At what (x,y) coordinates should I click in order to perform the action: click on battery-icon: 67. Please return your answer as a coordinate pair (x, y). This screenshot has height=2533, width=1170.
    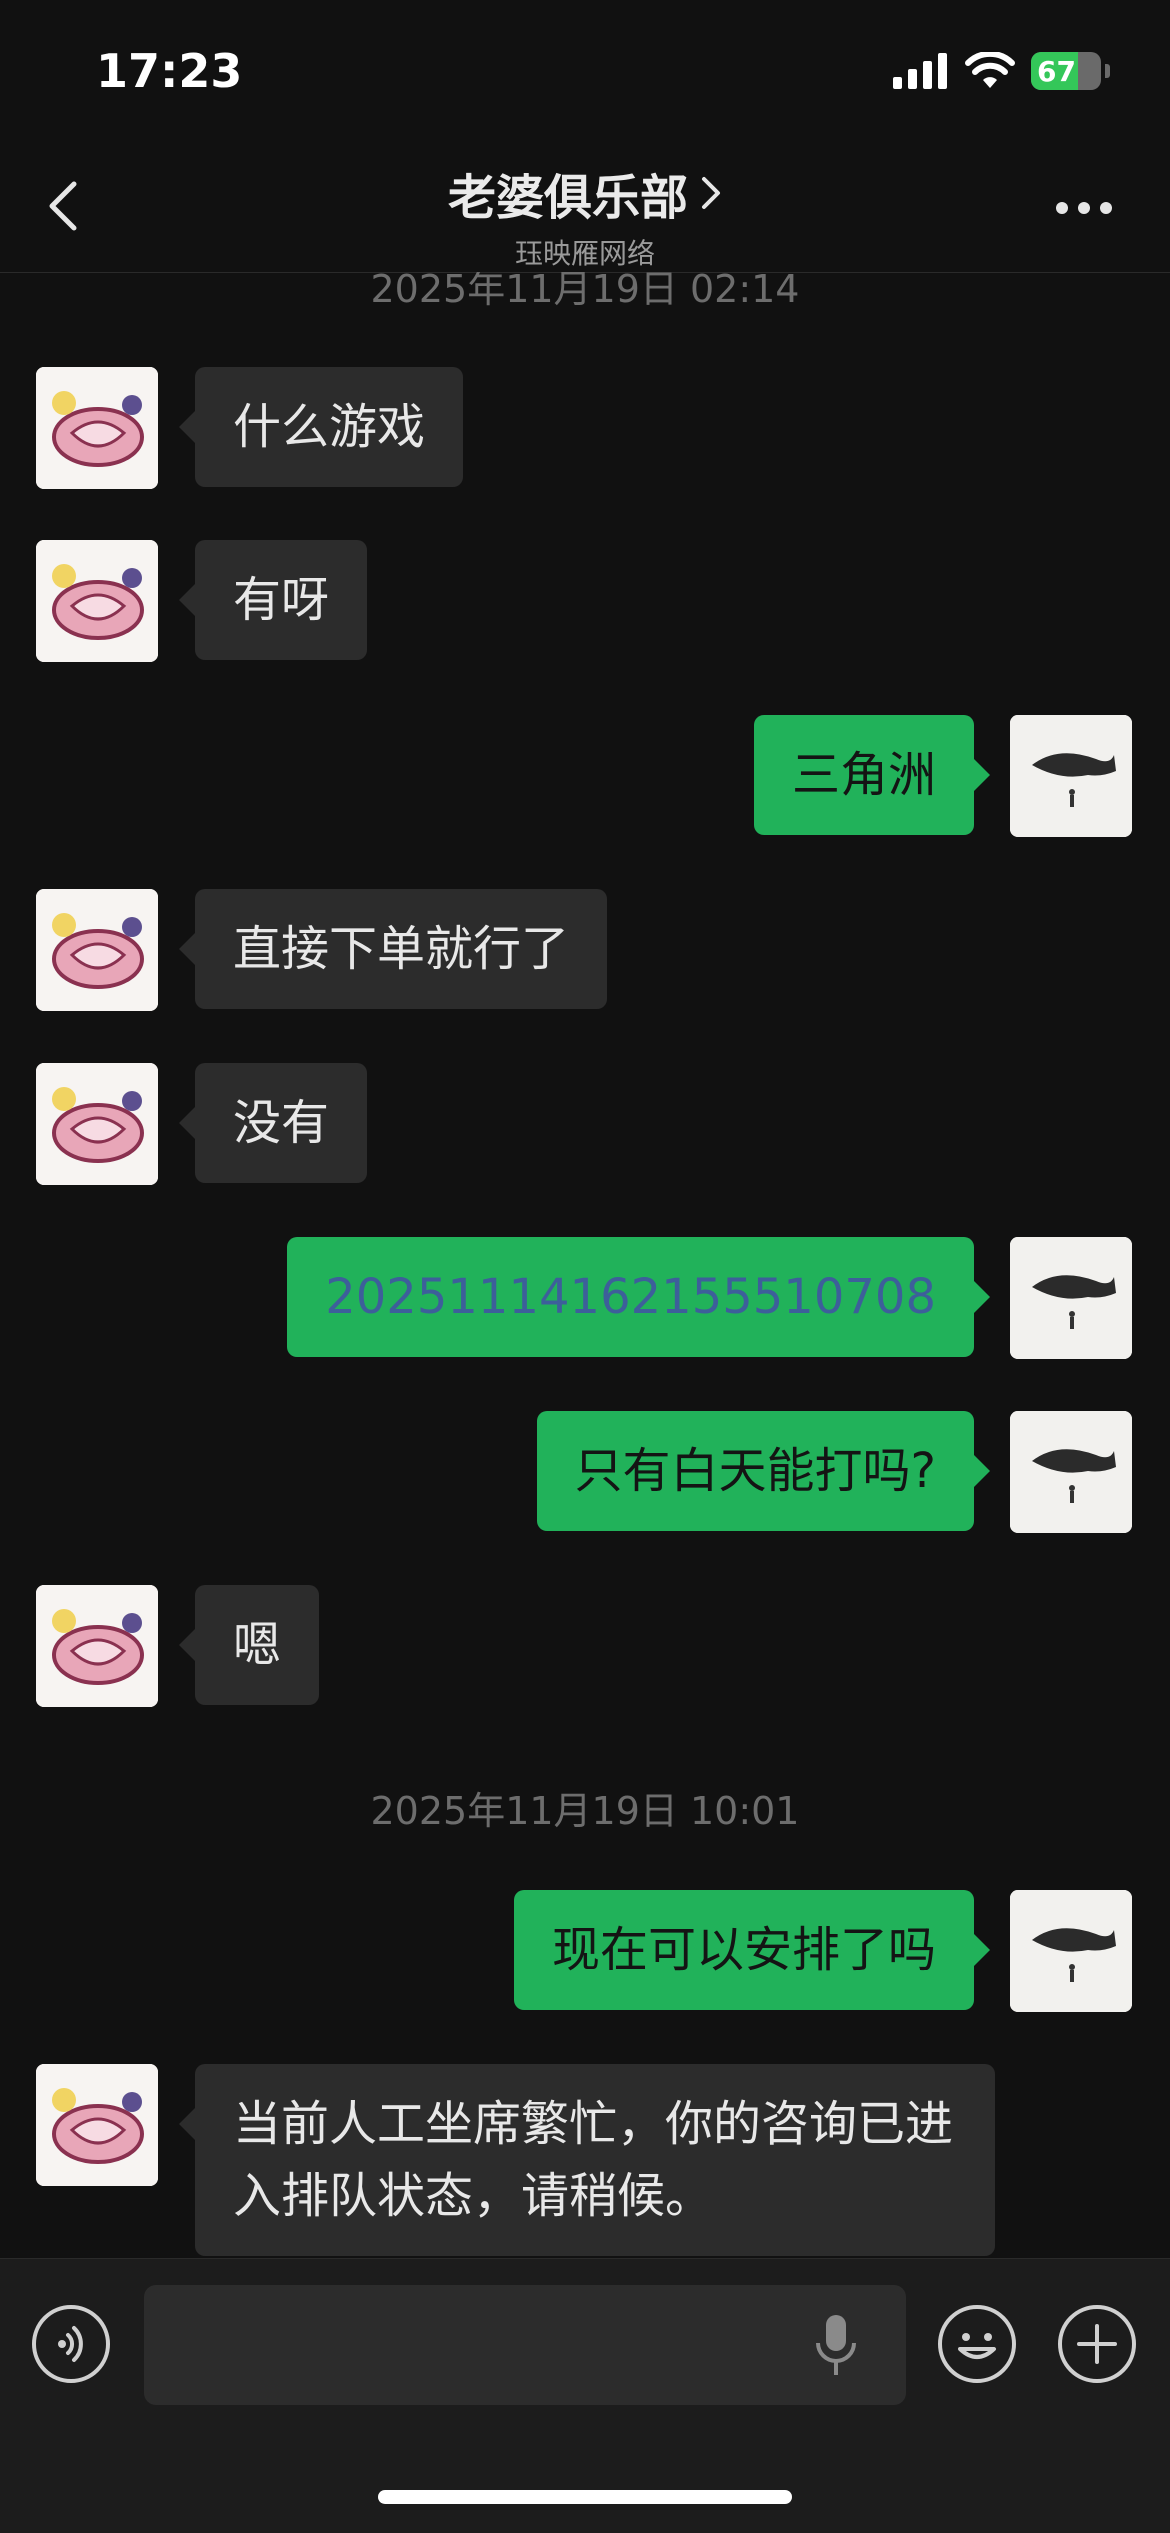
    Looking at the image, I should click on (1066, 71).